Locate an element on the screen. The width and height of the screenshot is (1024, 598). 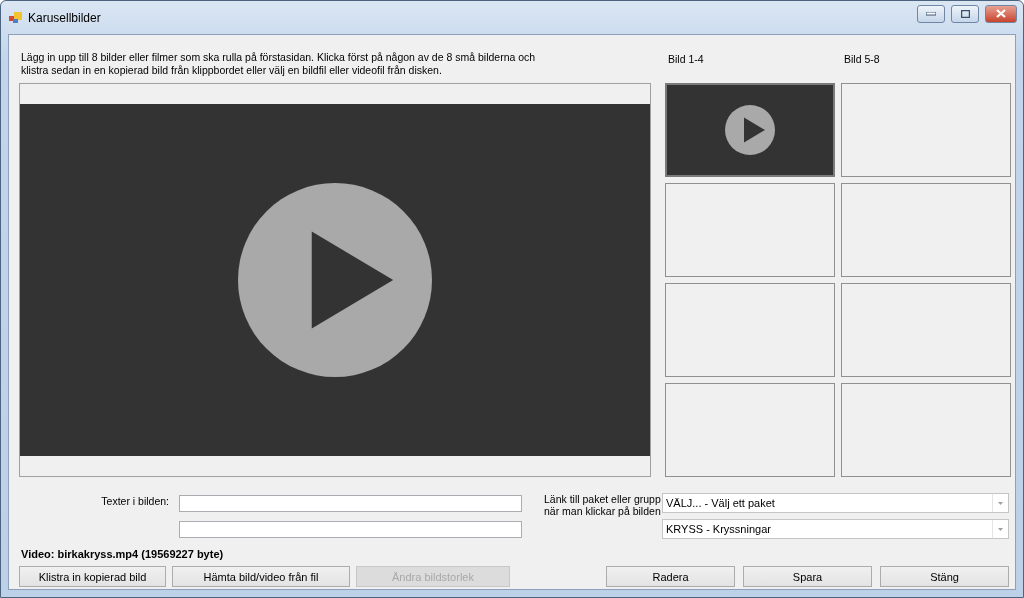
restore-button is located at coordinates (965, 13).